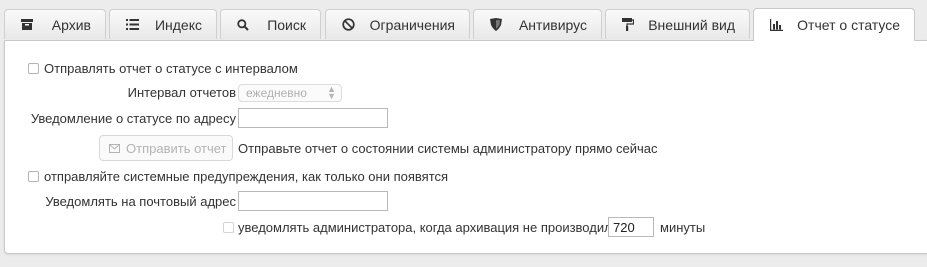 Image resolution: width=927 pixels, height=267 pixels. What do you see at coordinates (71, 24) in the screenshot?
I see `tab-label: Архив` at bounding box center [71, 24].